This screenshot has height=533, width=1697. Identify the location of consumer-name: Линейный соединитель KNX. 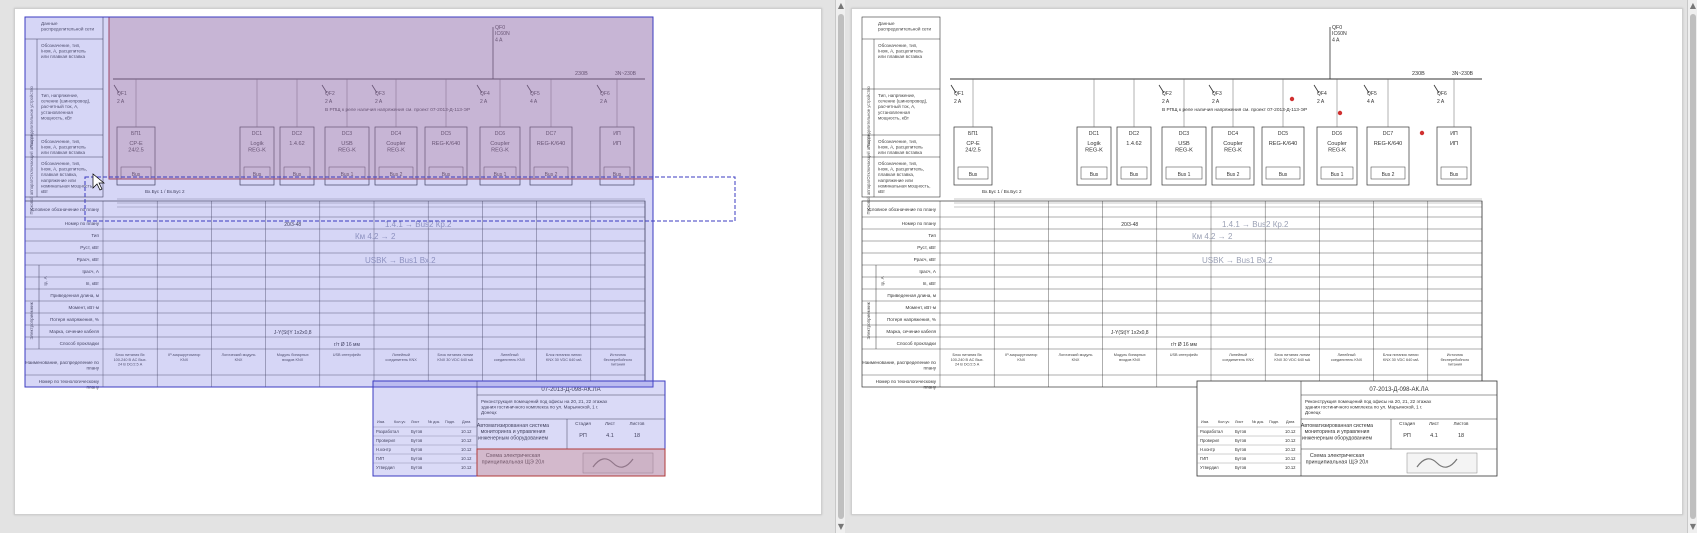
(1238, 357).